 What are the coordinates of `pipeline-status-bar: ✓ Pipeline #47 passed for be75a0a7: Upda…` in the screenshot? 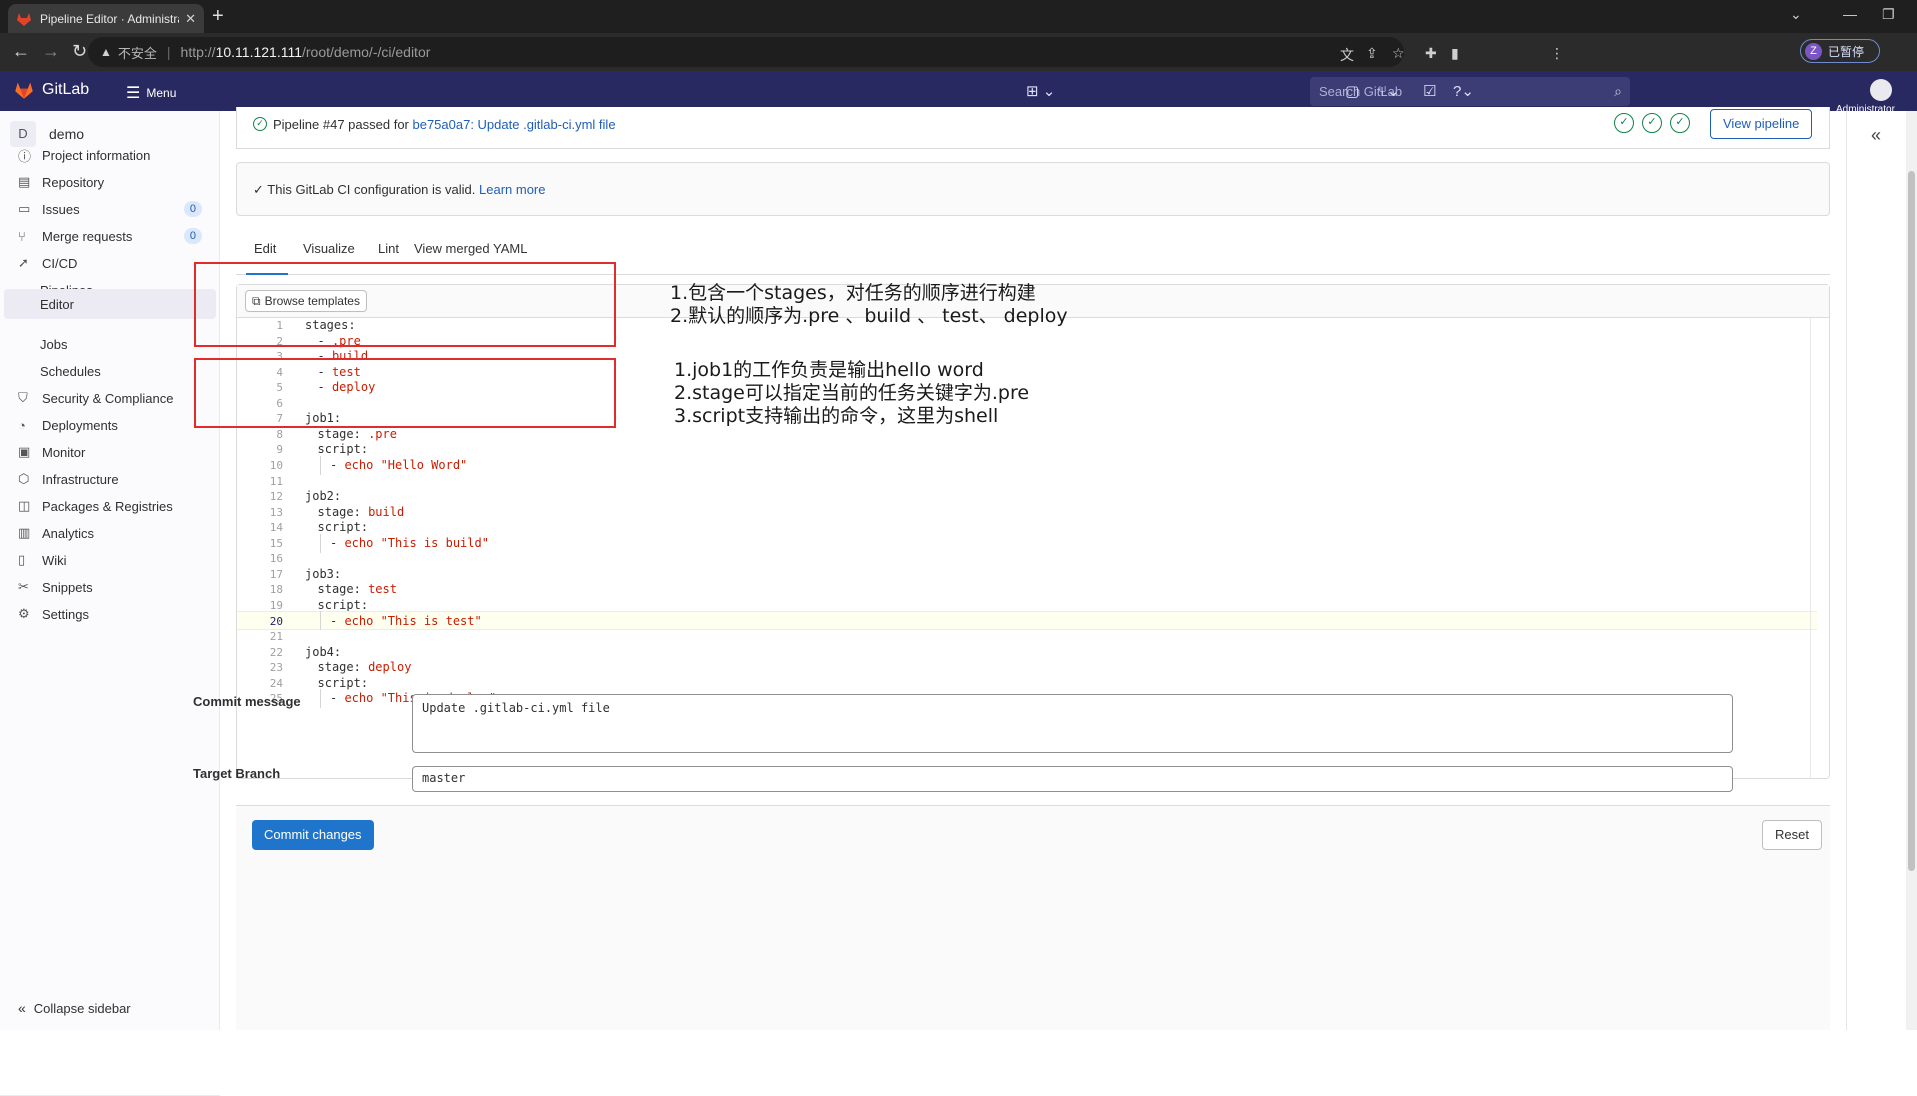 It's located at (1033, 128).